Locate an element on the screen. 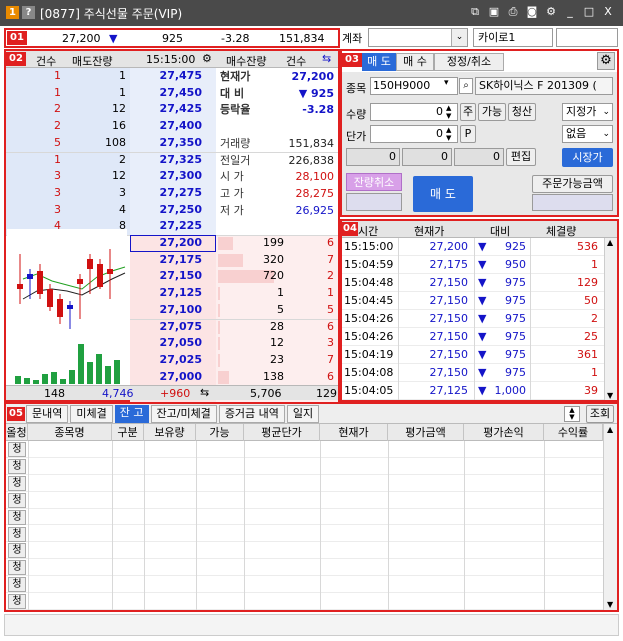 The image size is (623, 641). liquidate-button: 청산 is located at coordinates (522, 112).